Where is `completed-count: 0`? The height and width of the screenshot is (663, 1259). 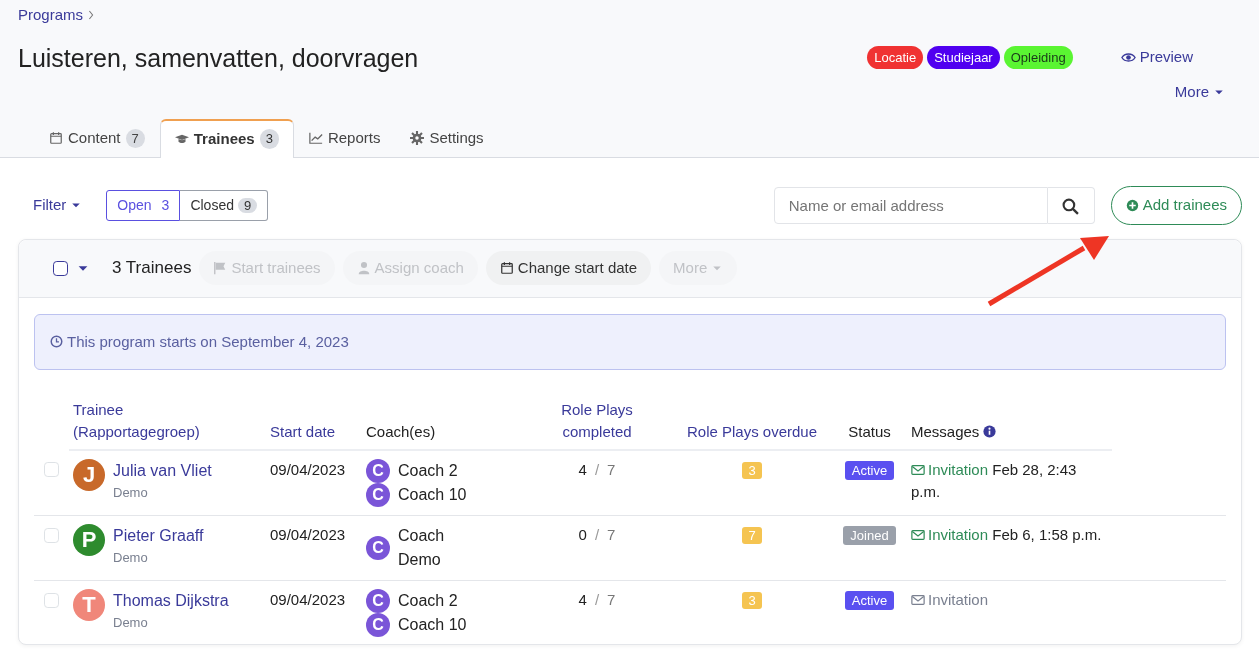 completed-count: 0 is located at coordinates (582, 534).